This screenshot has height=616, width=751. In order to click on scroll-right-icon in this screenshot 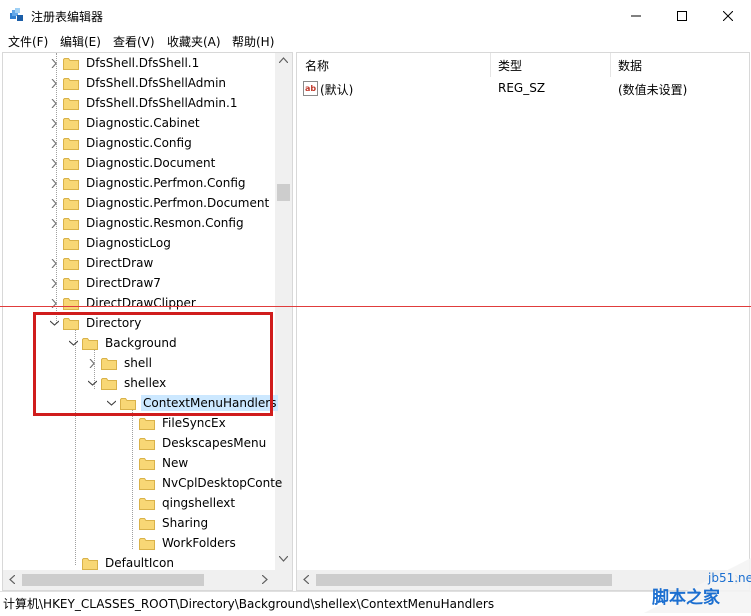, I will do `click(265, 579)`.